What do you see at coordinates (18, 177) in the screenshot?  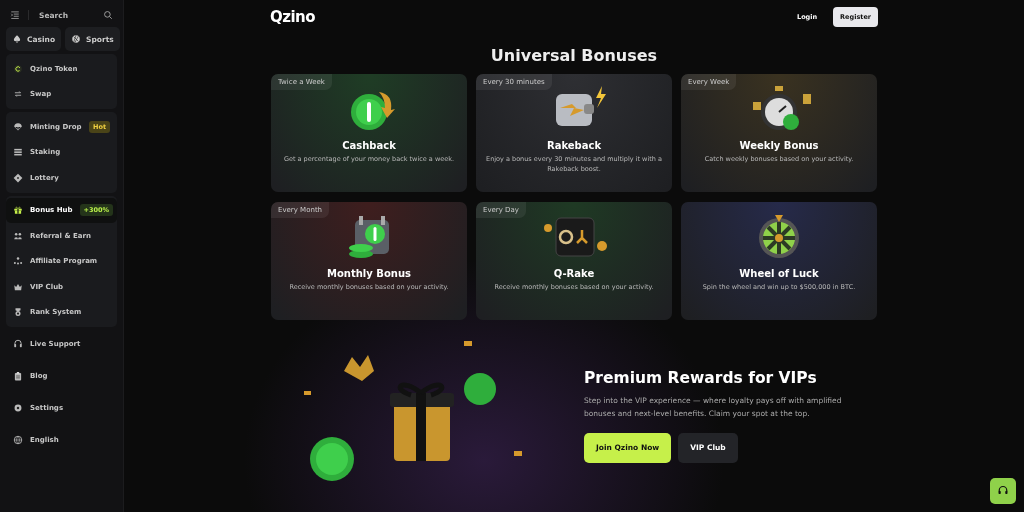 I see `ticket-icon` at bounding box center [18, 177].